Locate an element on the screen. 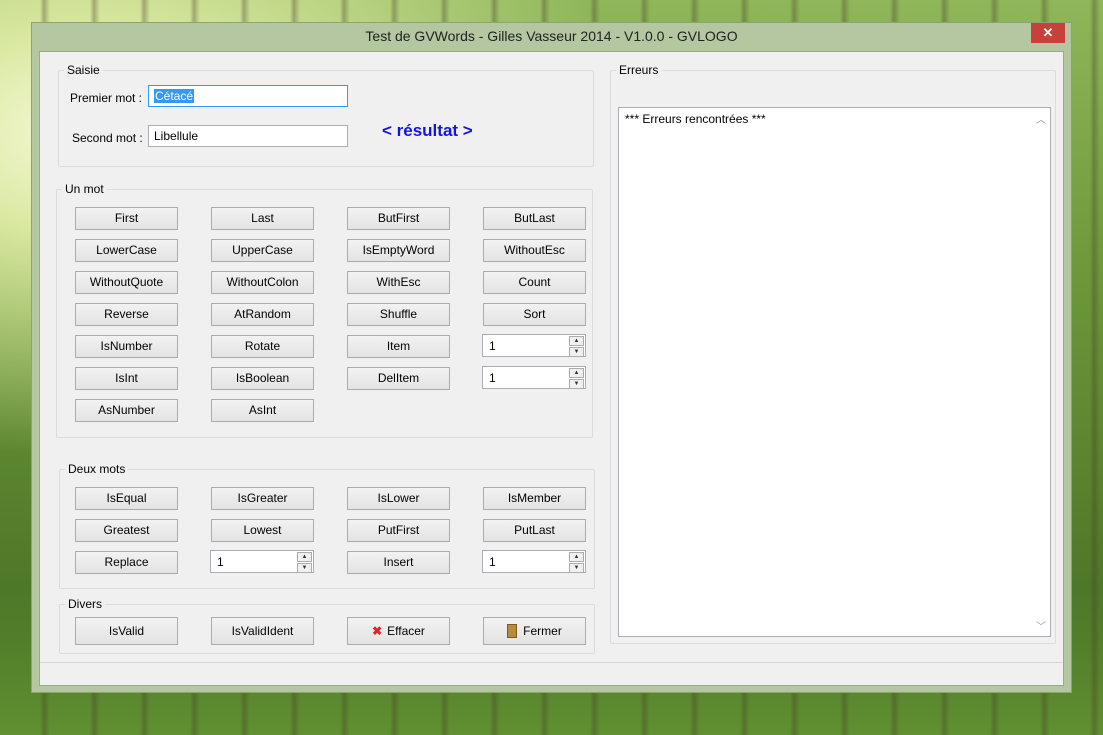 The image size is (1103, 735). delitem-spinner: 1 ▲ ▼ is located at coordinates (534, 377).